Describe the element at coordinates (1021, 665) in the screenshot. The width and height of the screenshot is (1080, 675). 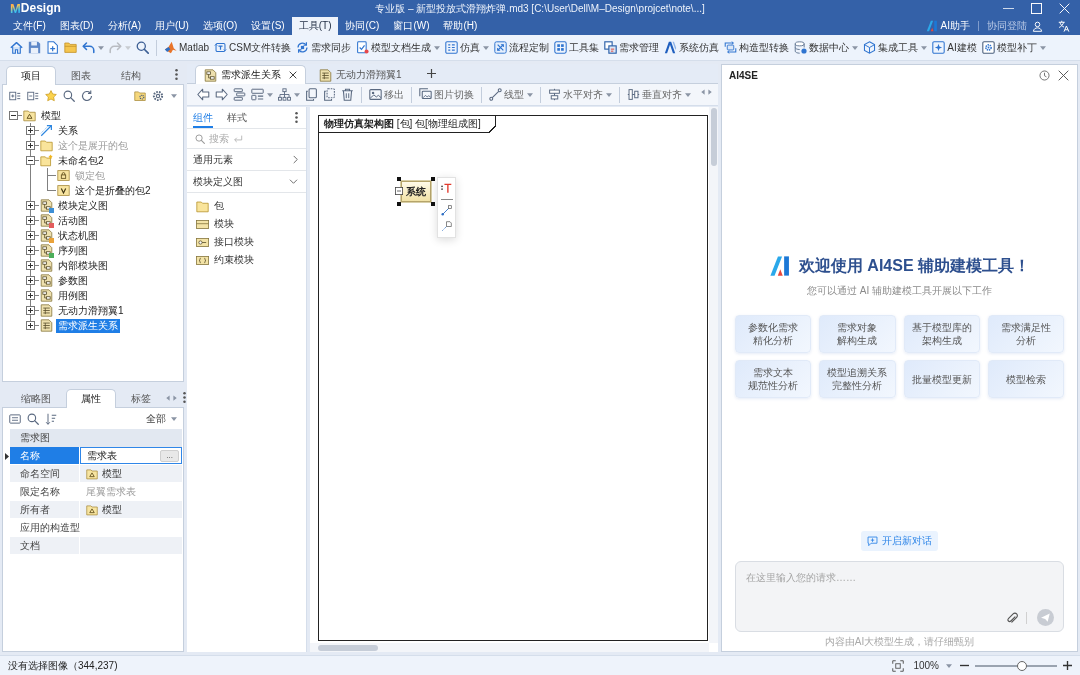
I see `slider-thumb` at that location.